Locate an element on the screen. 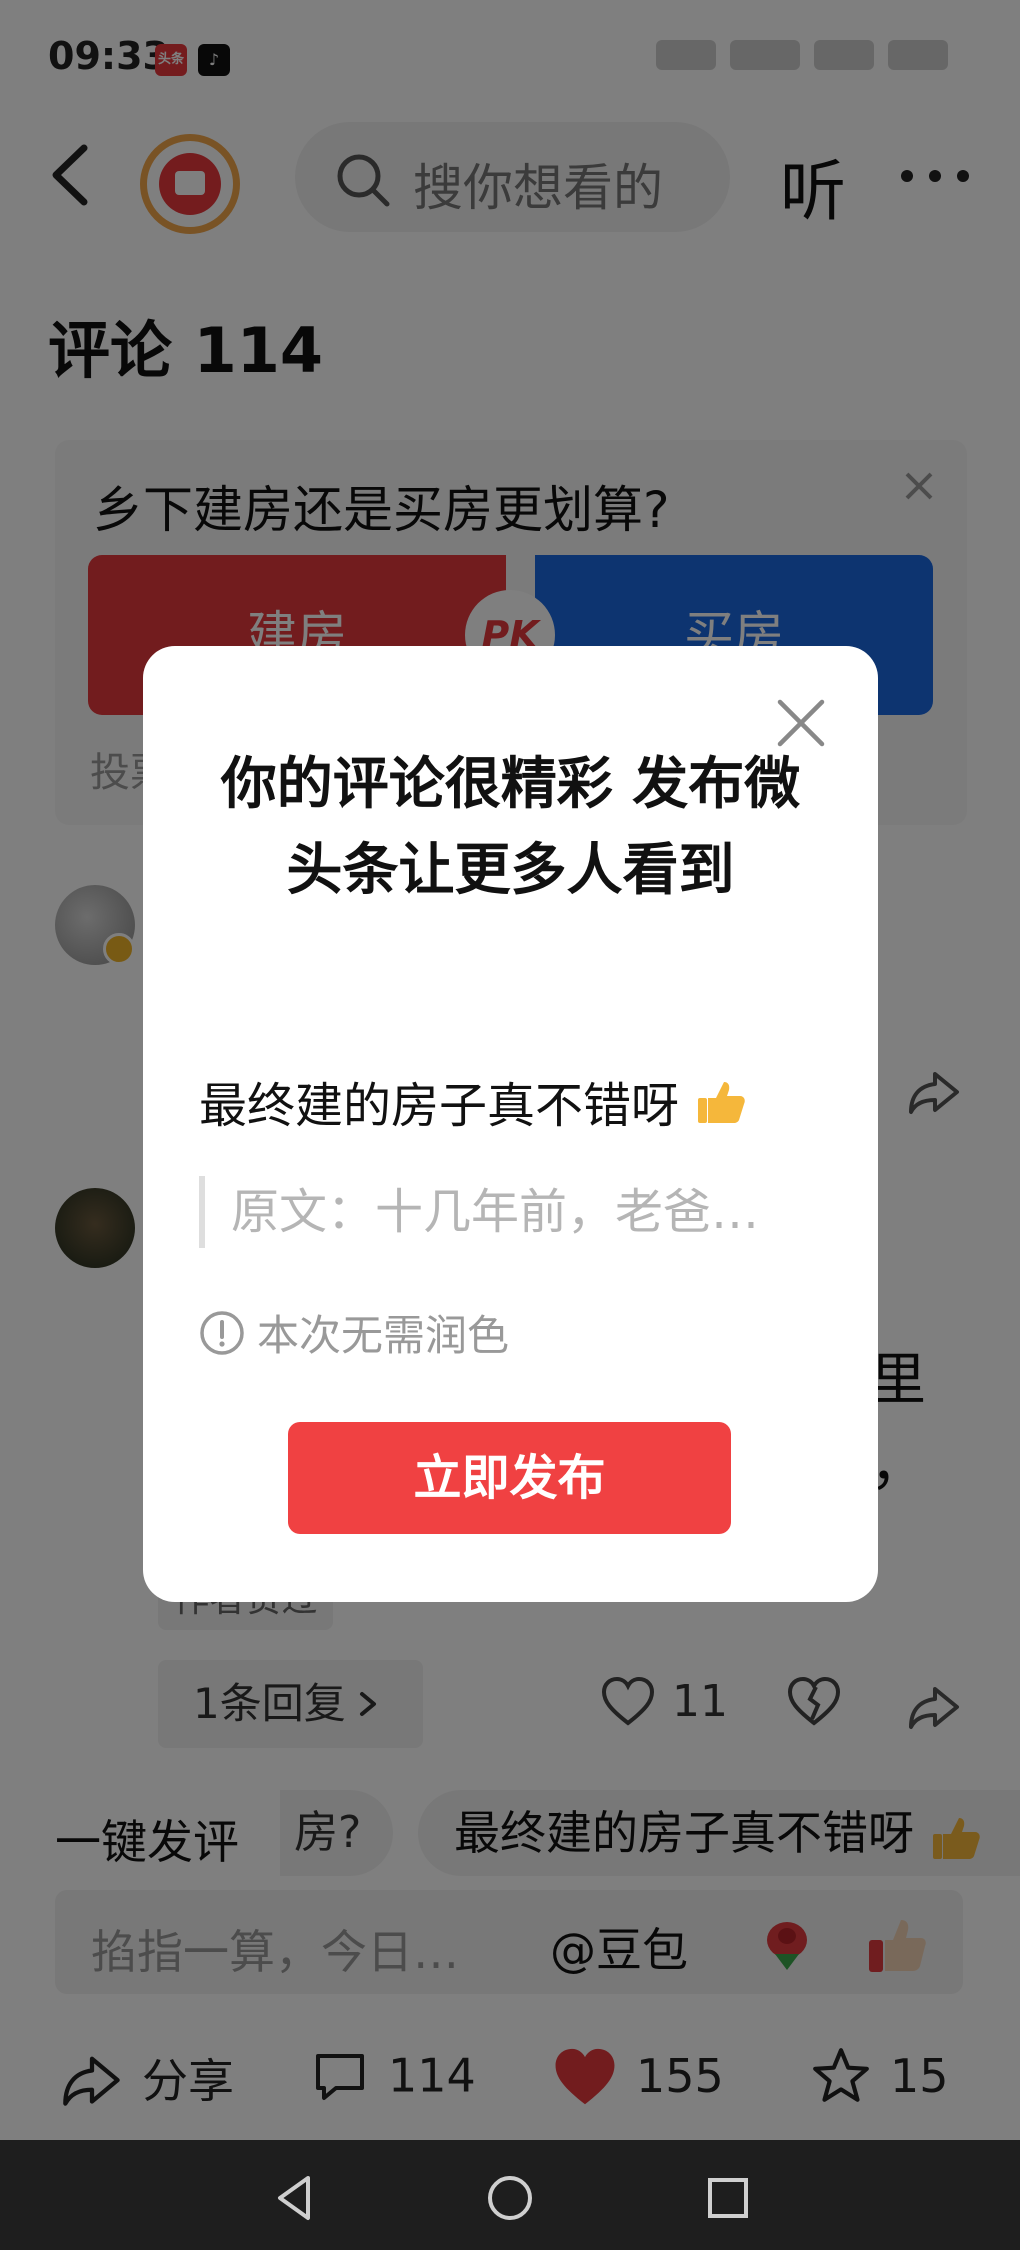 The height and width of the screenshot is (2250, 1020). polished-text: 最终建的房子真不错呀 is located at coordinates (439, 1106).